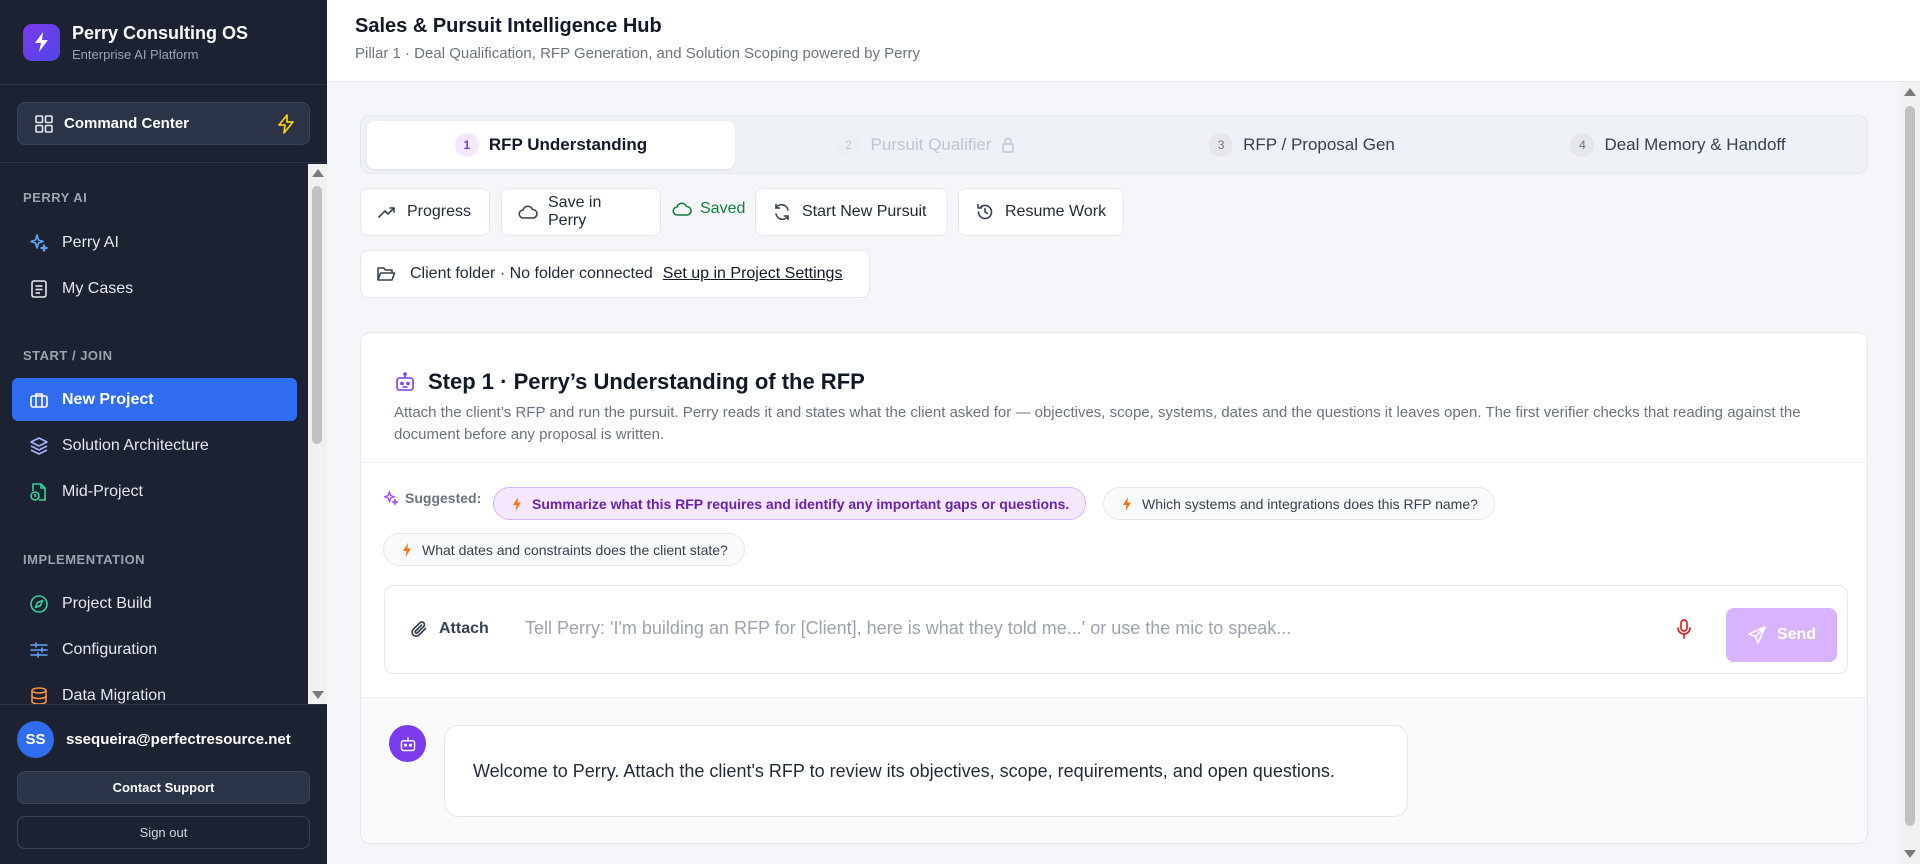  Describe the element at coordinates (90, 242) in the screenshot. I see `sidebar-item-label: Perry AI` at that location.